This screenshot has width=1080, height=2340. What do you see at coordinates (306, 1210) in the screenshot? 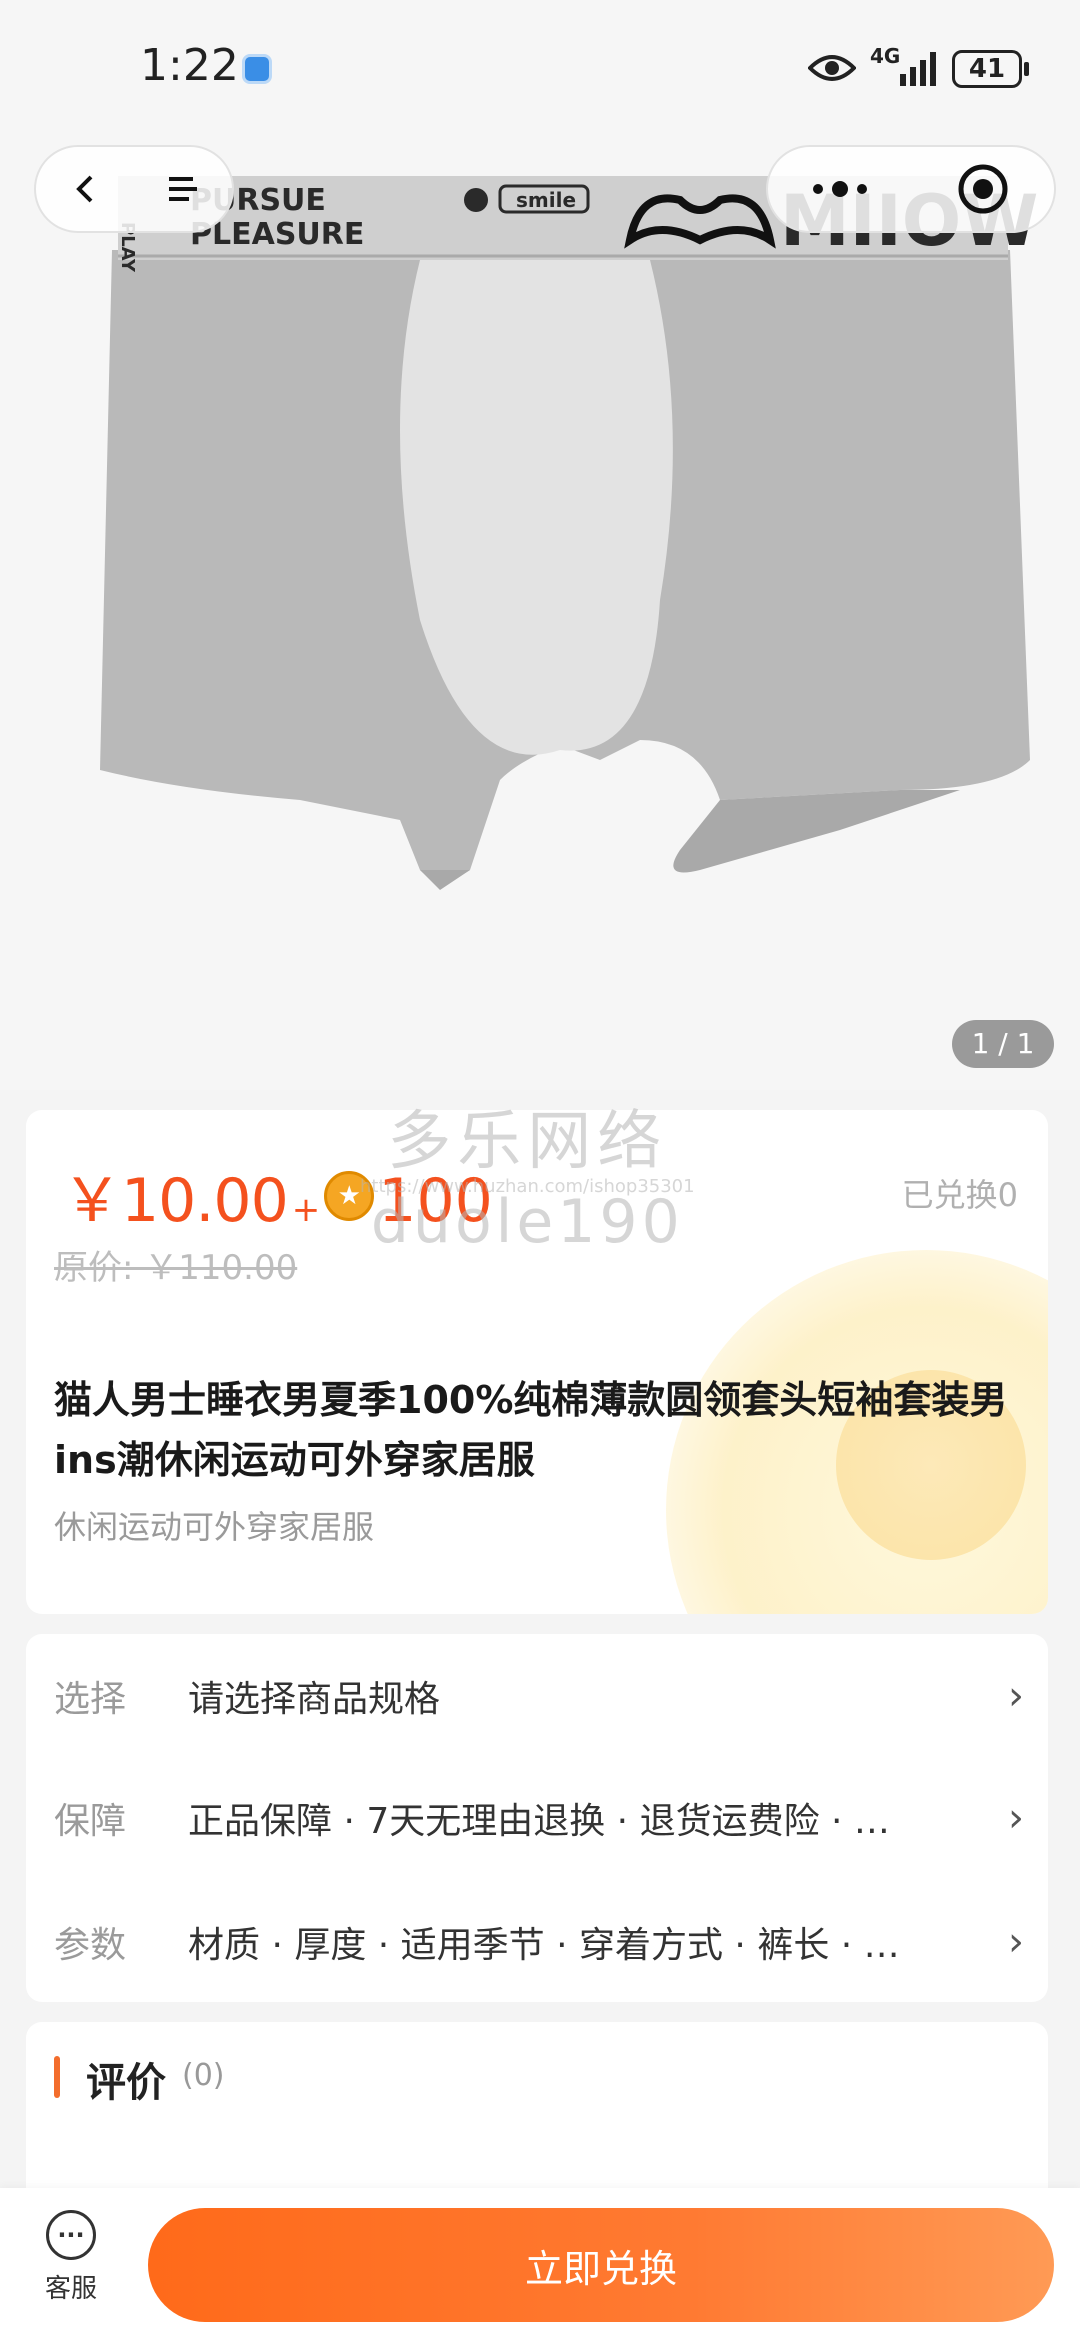
I see `price-plus: +` at bounding box center [306, 1210].